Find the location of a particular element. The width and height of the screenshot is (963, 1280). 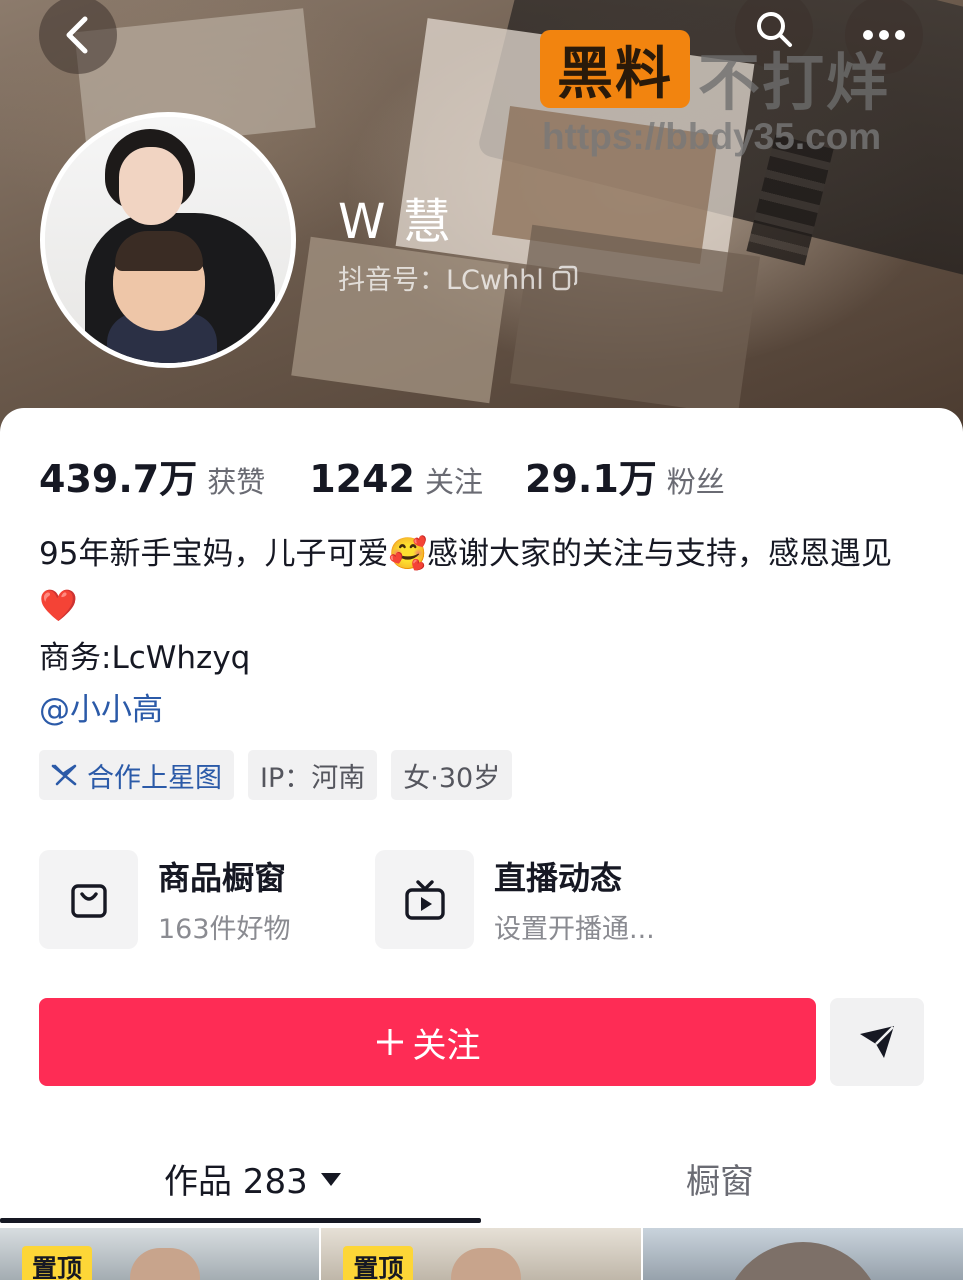

shop-icon-box is located at coordinates (88, 899).